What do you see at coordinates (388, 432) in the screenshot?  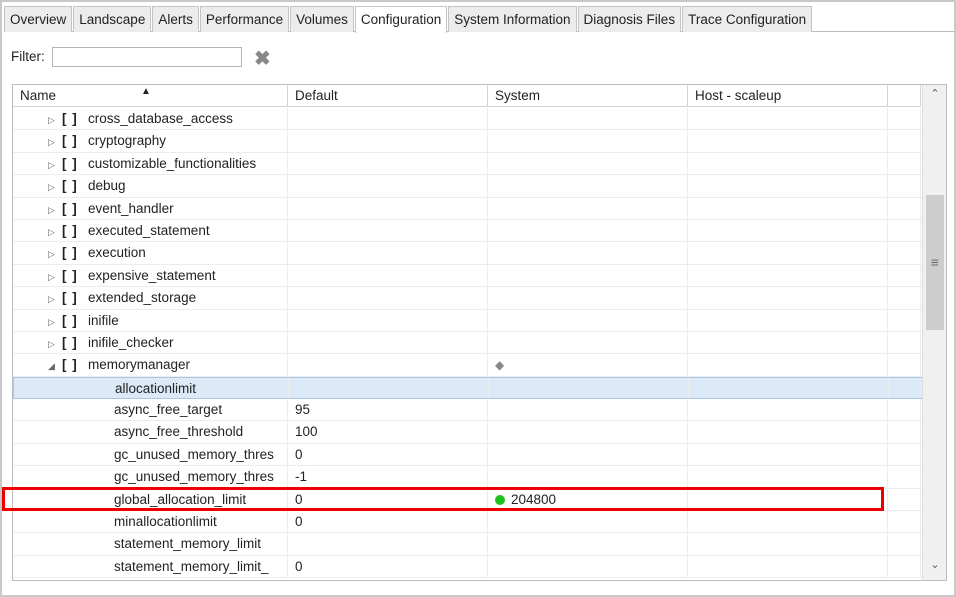 I see `default-cell: 100` at bounding box center [388, 432].